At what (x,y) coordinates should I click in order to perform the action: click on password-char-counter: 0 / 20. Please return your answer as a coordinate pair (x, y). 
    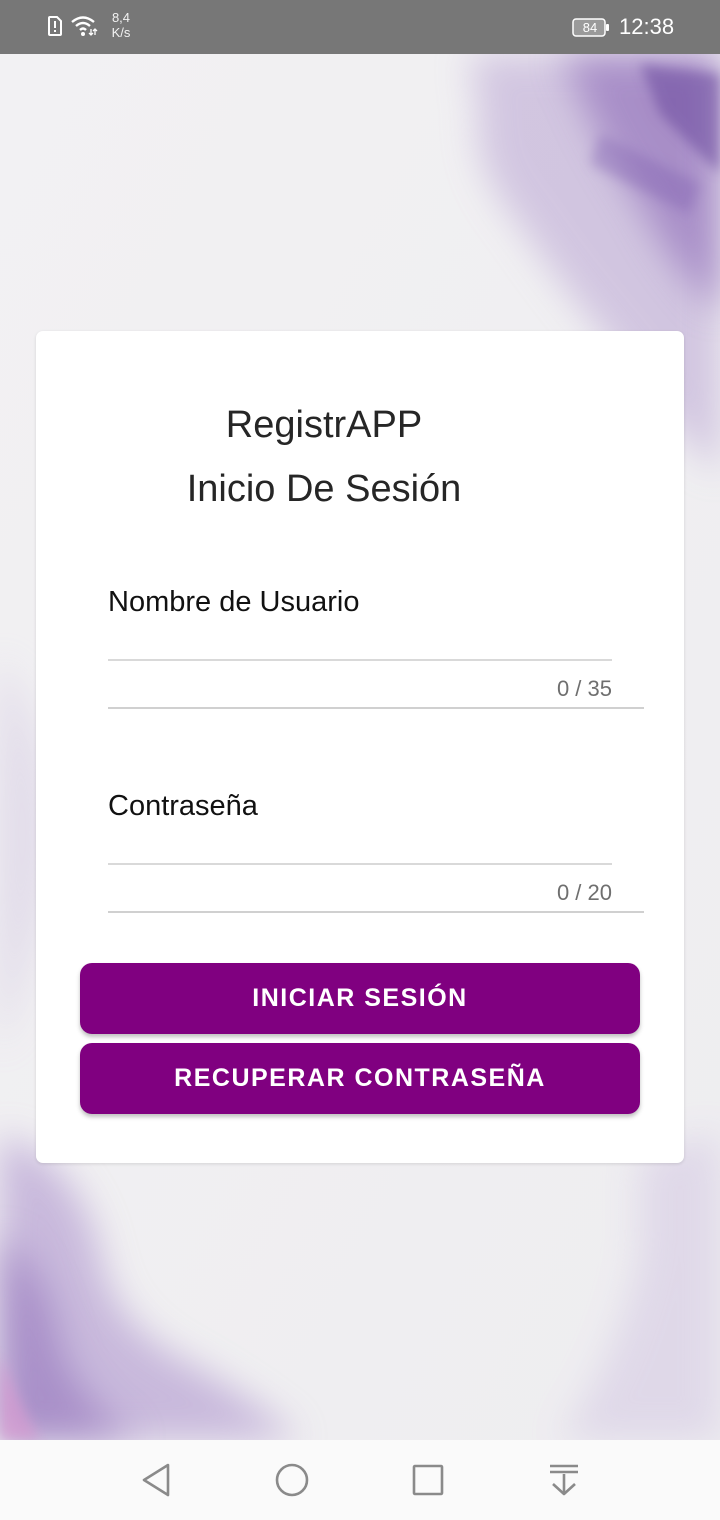
    Looking at the image, I should click on (584, 892).